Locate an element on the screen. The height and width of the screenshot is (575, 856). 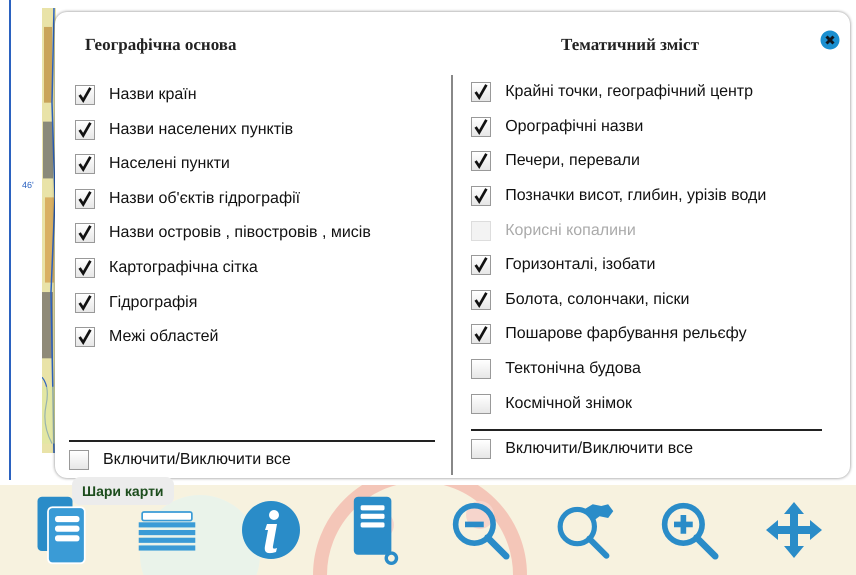
column-title: Тематичний зміст is located at coordinates (630, 45).